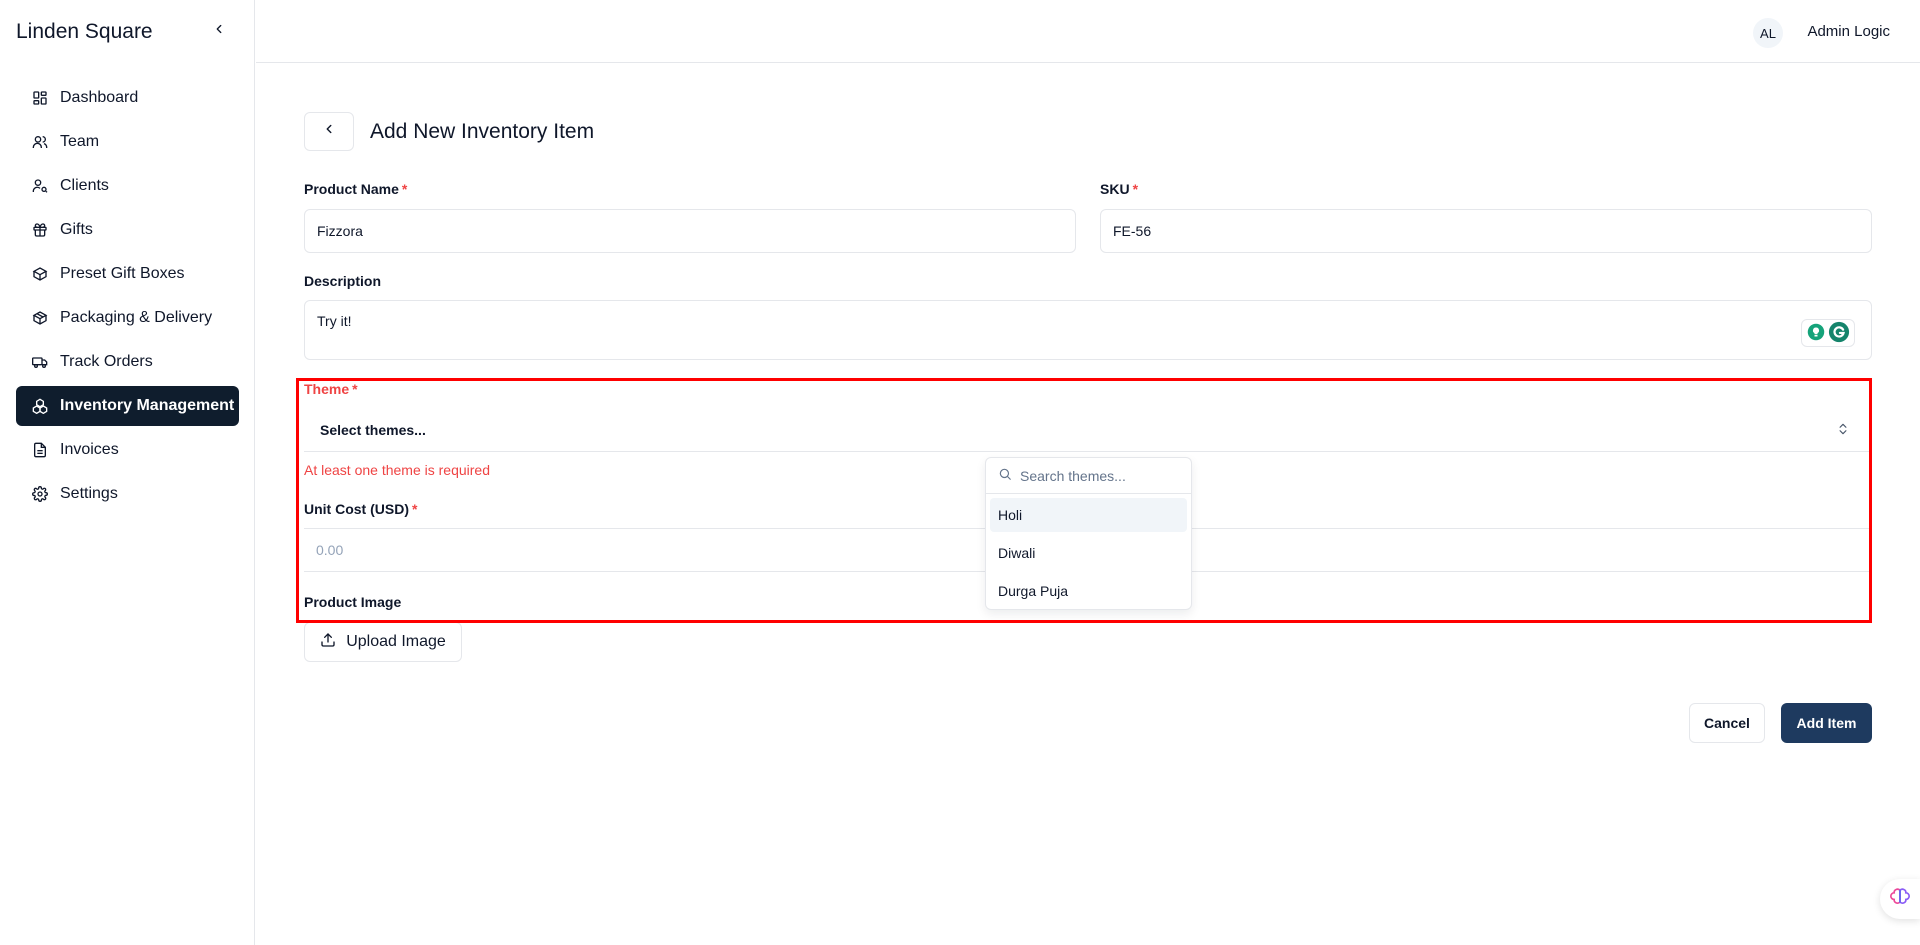 The width and height of the screenshot is (1920, 945). I want to click on sidebar-item-label: Packaging & Delivery, so click(136, 317).